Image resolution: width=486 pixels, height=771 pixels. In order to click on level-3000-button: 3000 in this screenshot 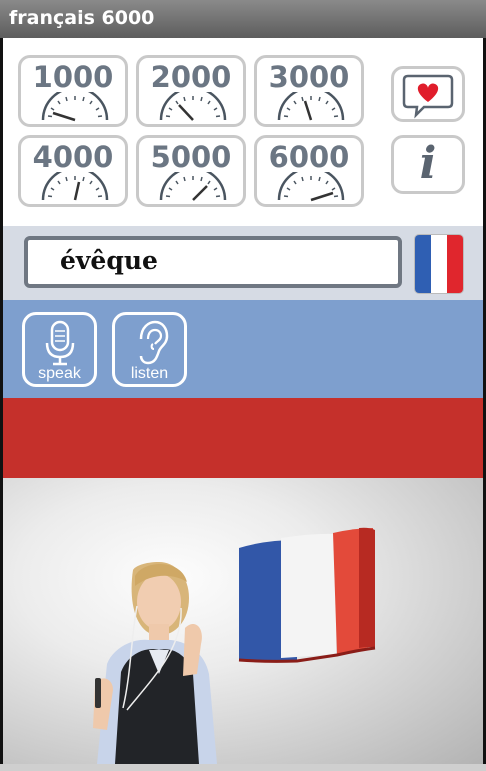, I will do `click(309, 91)`.